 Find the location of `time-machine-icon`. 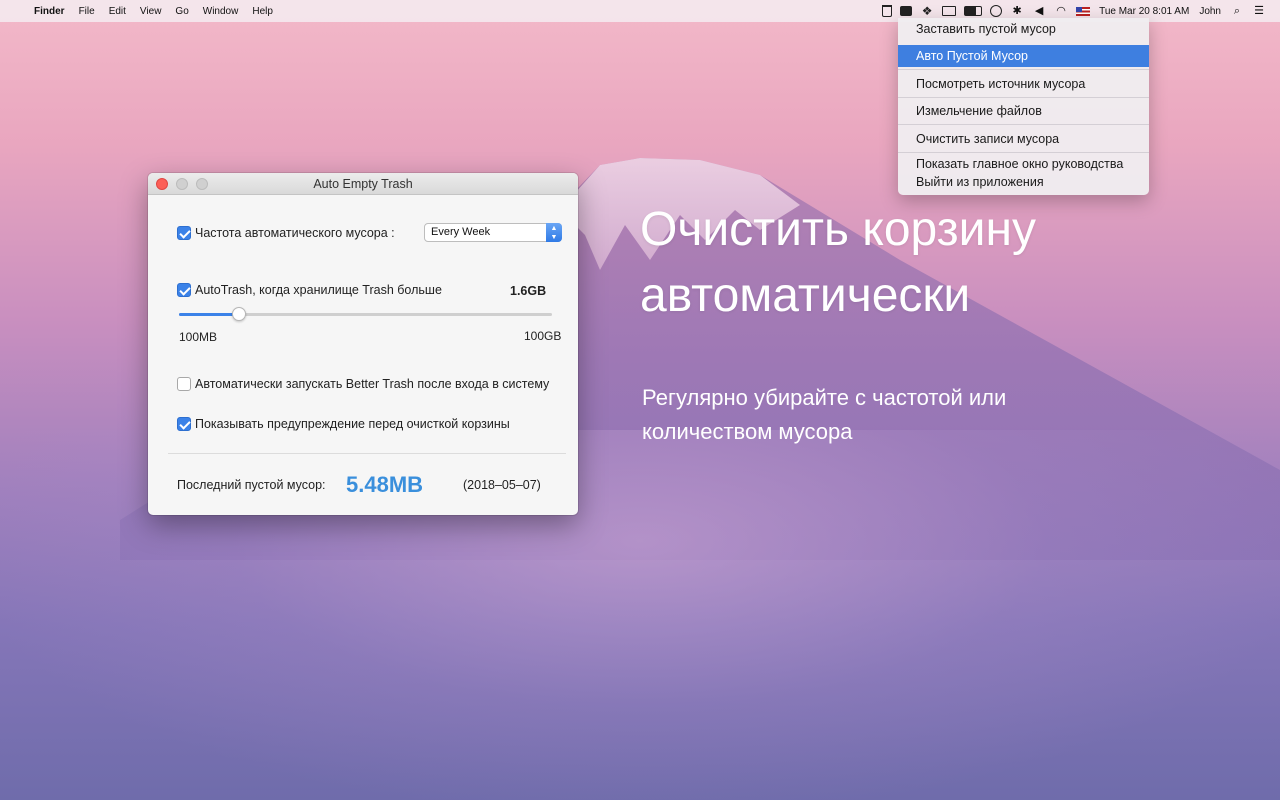

time-machine-icon is located at coordinates (996, 11).